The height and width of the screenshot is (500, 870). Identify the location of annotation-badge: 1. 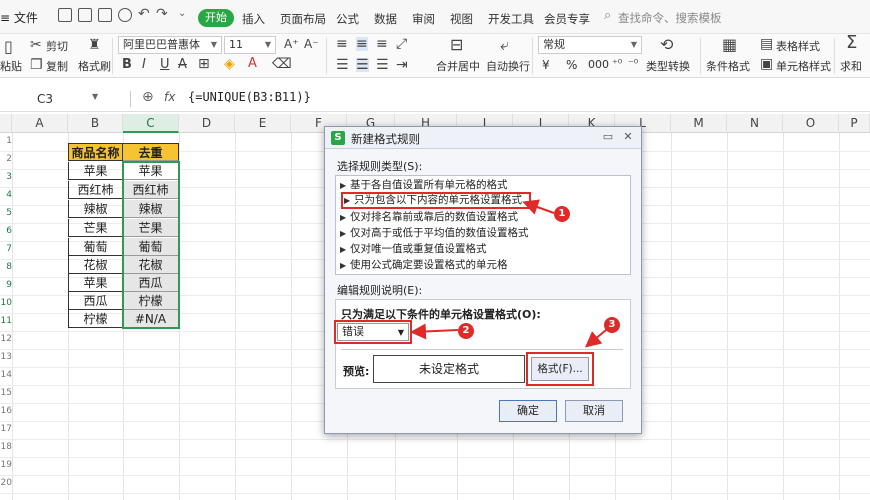
(562, 214).